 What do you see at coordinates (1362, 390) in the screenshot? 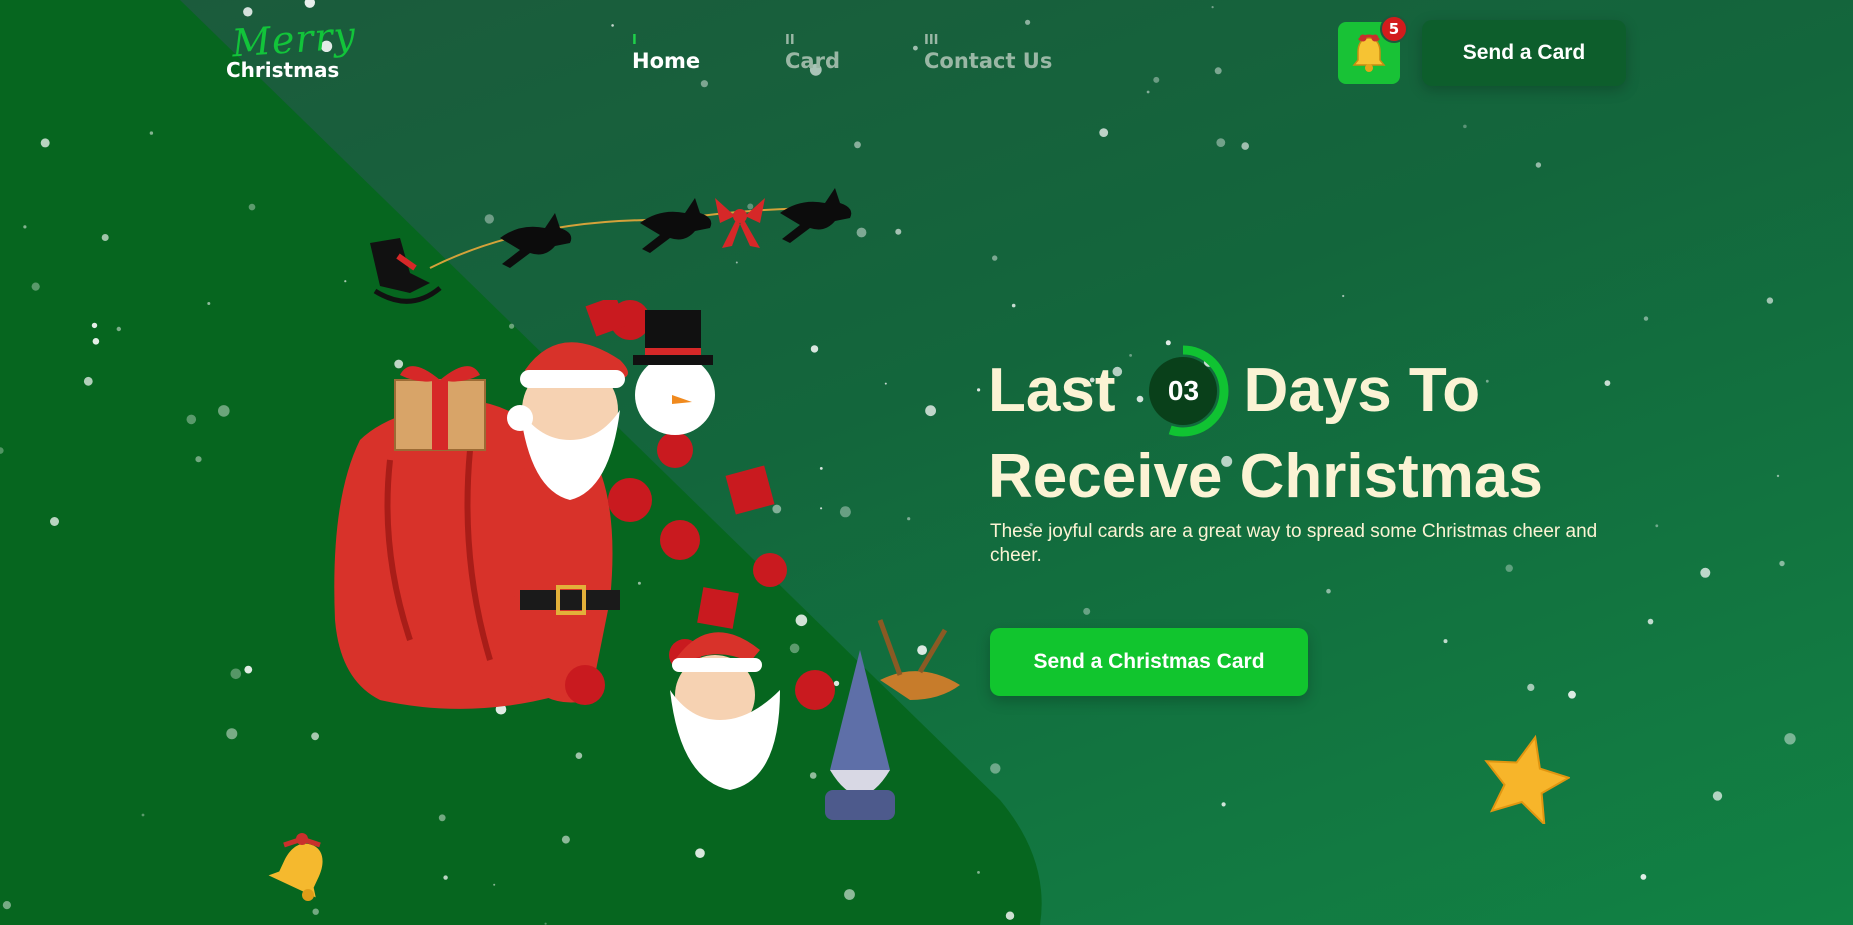
I see `hero-title-post: Days To` at bounding box center [1362, 390].